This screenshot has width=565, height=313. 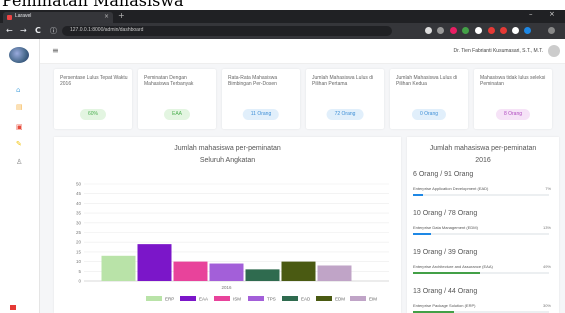 I want to click on stat-label: Peminatan Dengan Mahasiswa Terbanyak, so click(x=169, y=81).